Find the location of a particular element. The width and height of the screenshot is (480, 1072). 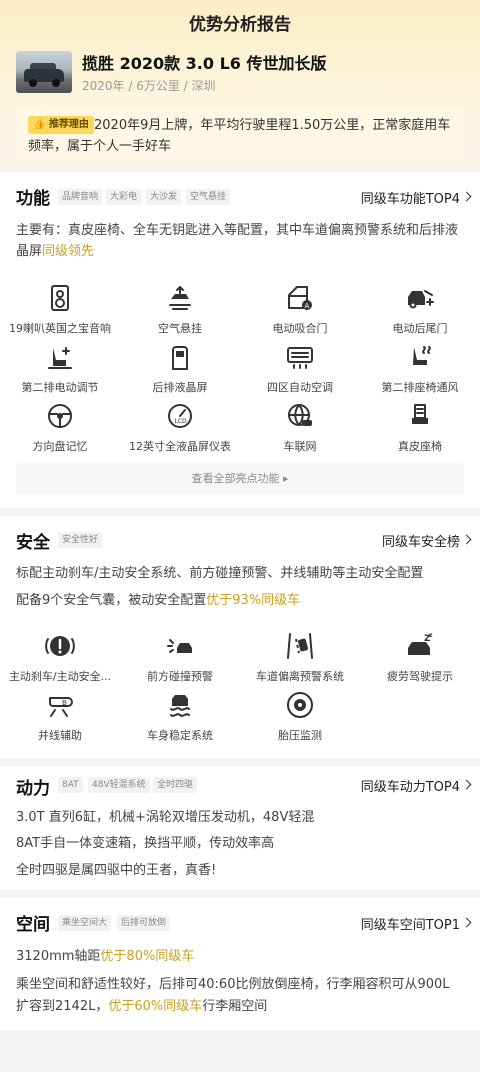

function-feature-label: 19喇叭英国之宝音响 is located at coordinates (60, 328).